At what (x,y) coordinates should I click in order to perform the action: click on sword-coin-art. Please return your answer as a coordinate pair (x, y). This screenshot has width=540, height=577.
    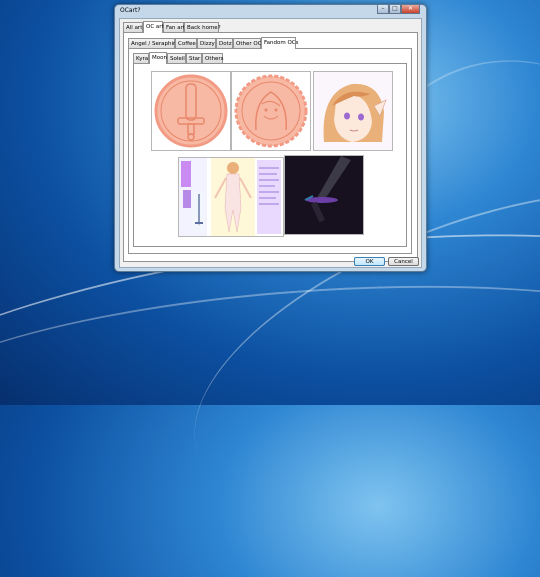
    Looking at the image, I should click on (191, 111).